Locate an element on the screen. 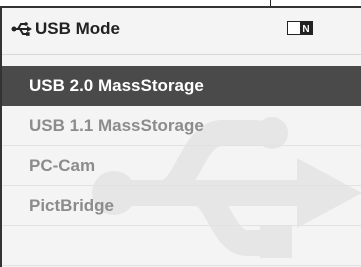  mode-indicator-text: N is located at coordinates (305, 29).